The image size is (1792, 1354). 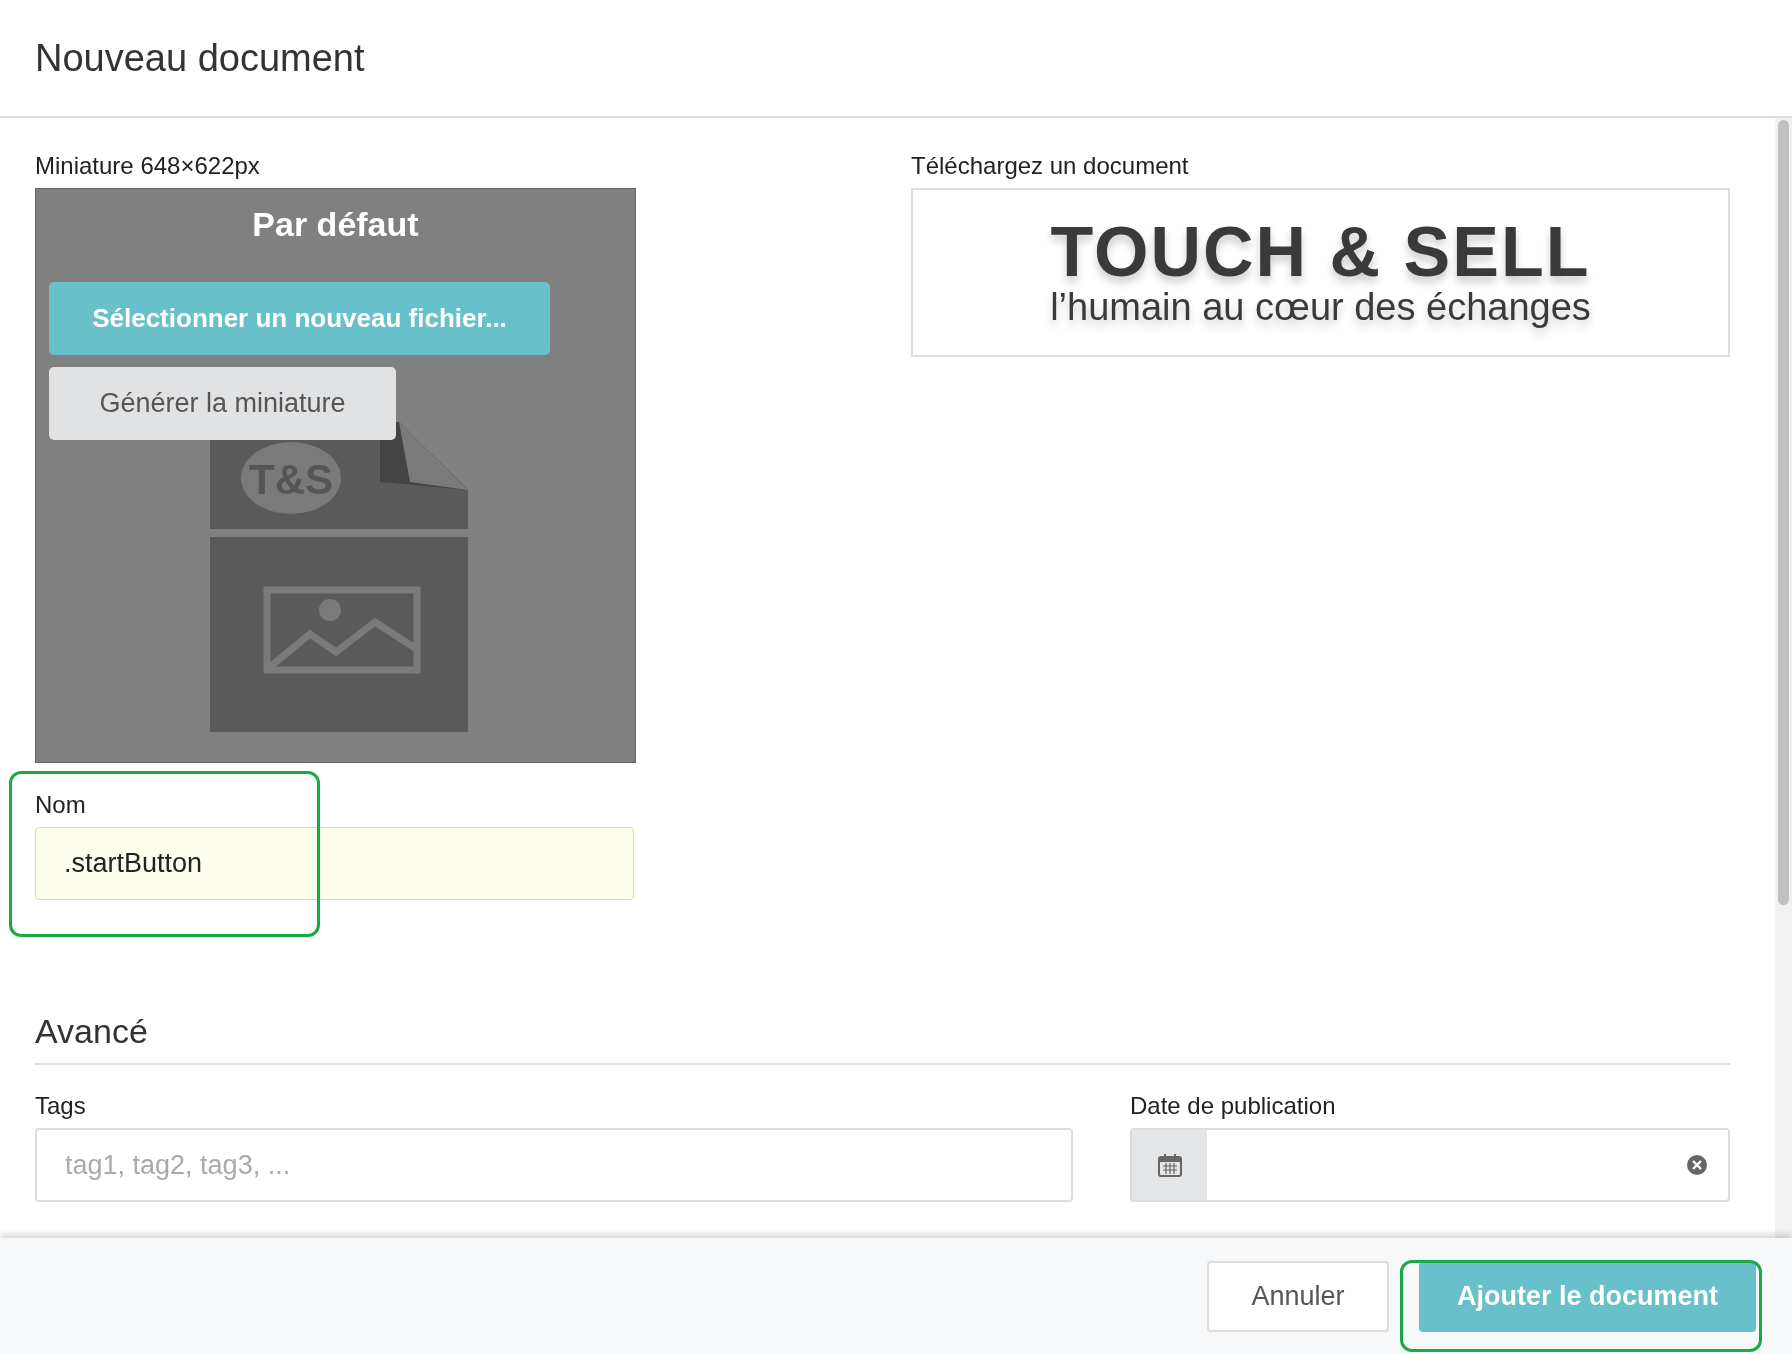 I want to click on field-label: Nom, so click(x=61, y=805).